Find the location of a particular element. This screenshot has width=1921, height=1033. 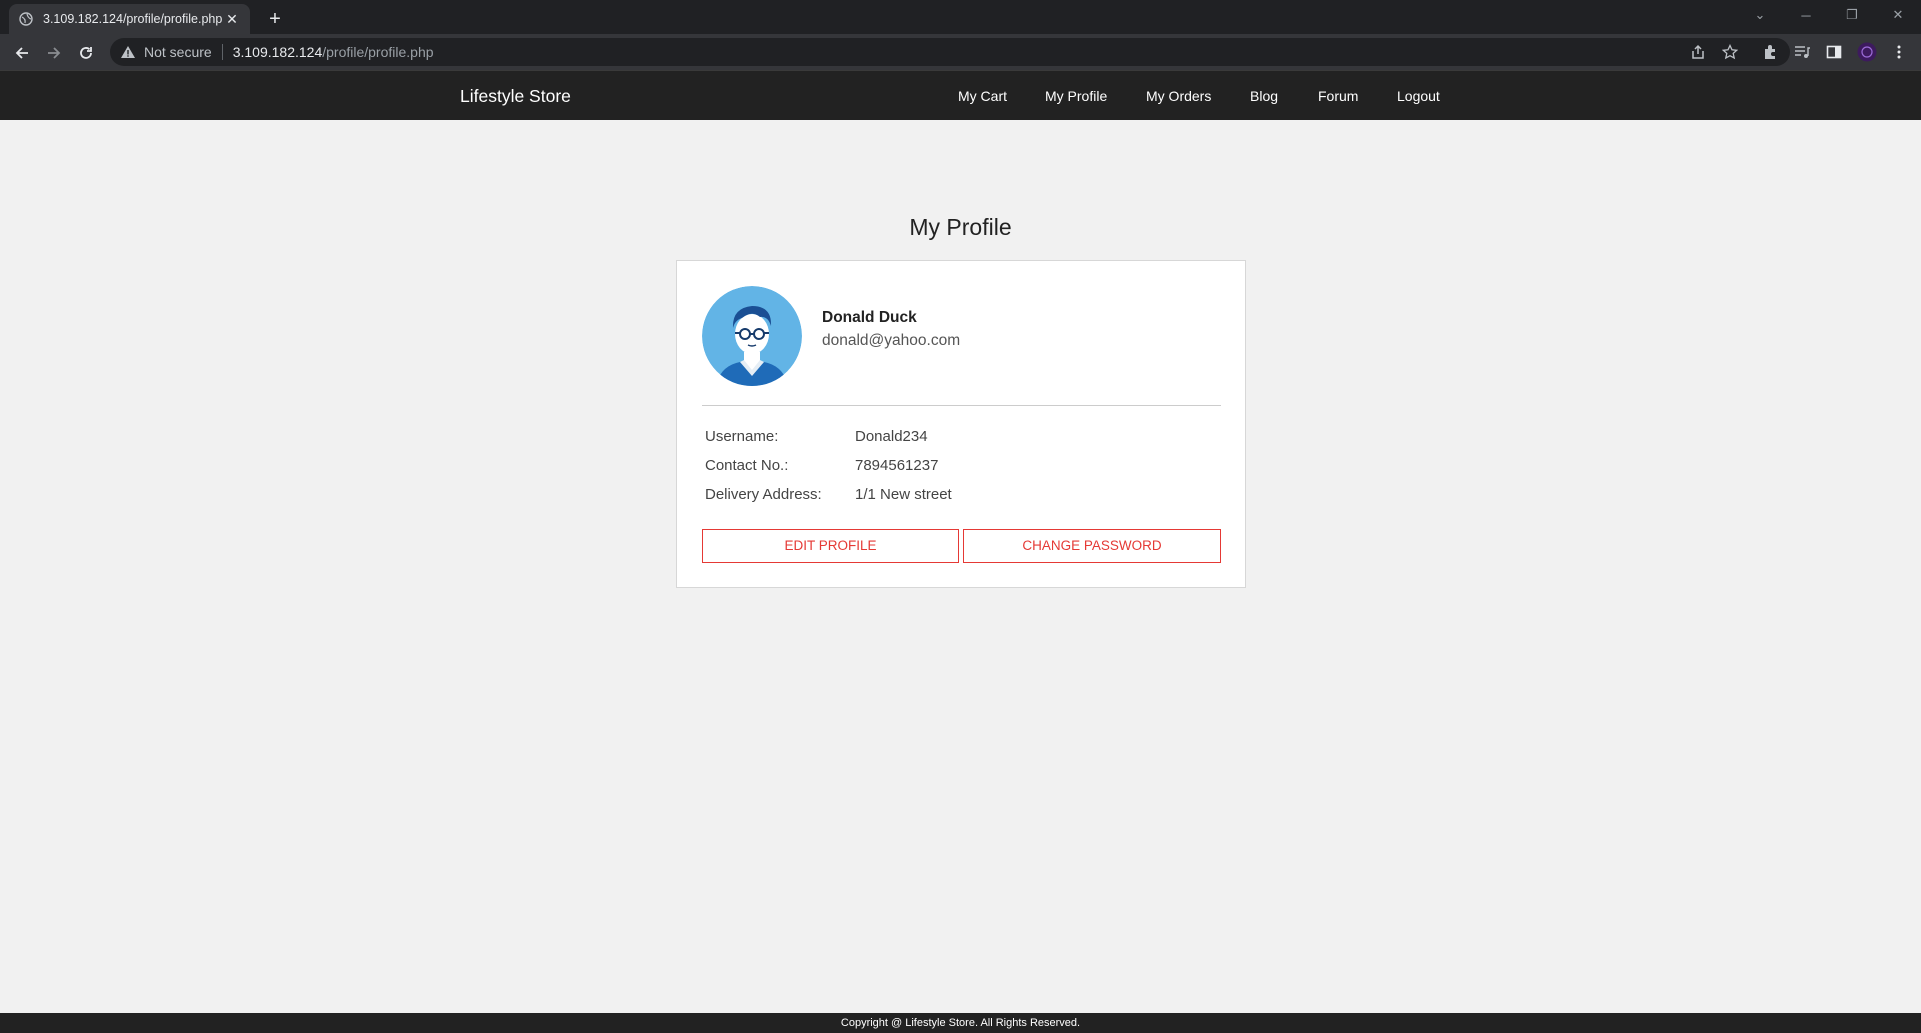

nav-link-logout: Logout is located at coordinates (1418, 96).